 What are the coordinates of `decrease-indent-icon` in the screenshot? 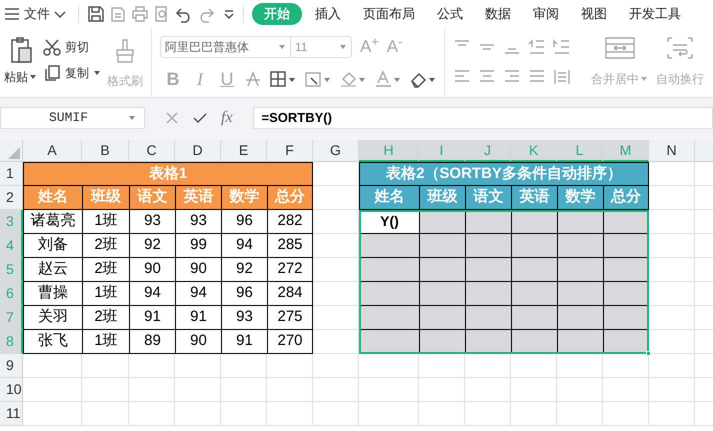 It's located at (537, 46).